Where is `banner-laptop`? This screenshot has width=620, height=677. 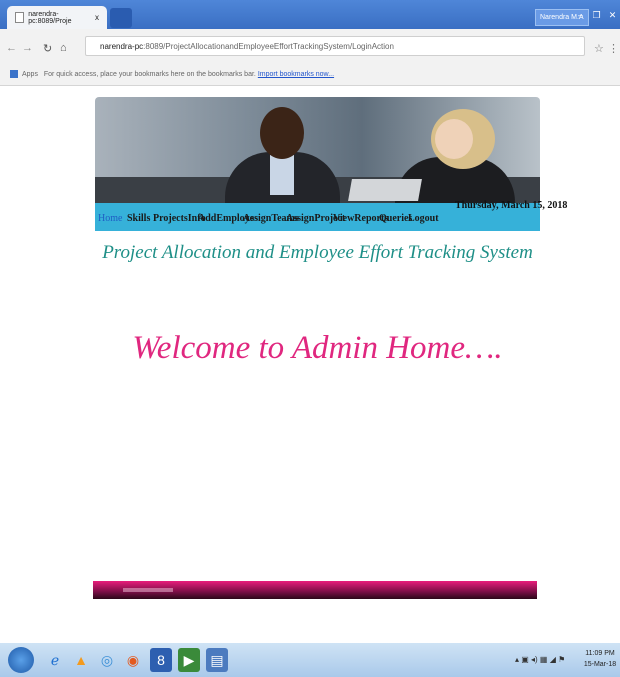
banner-laptop is located at coordinates (385, 190).